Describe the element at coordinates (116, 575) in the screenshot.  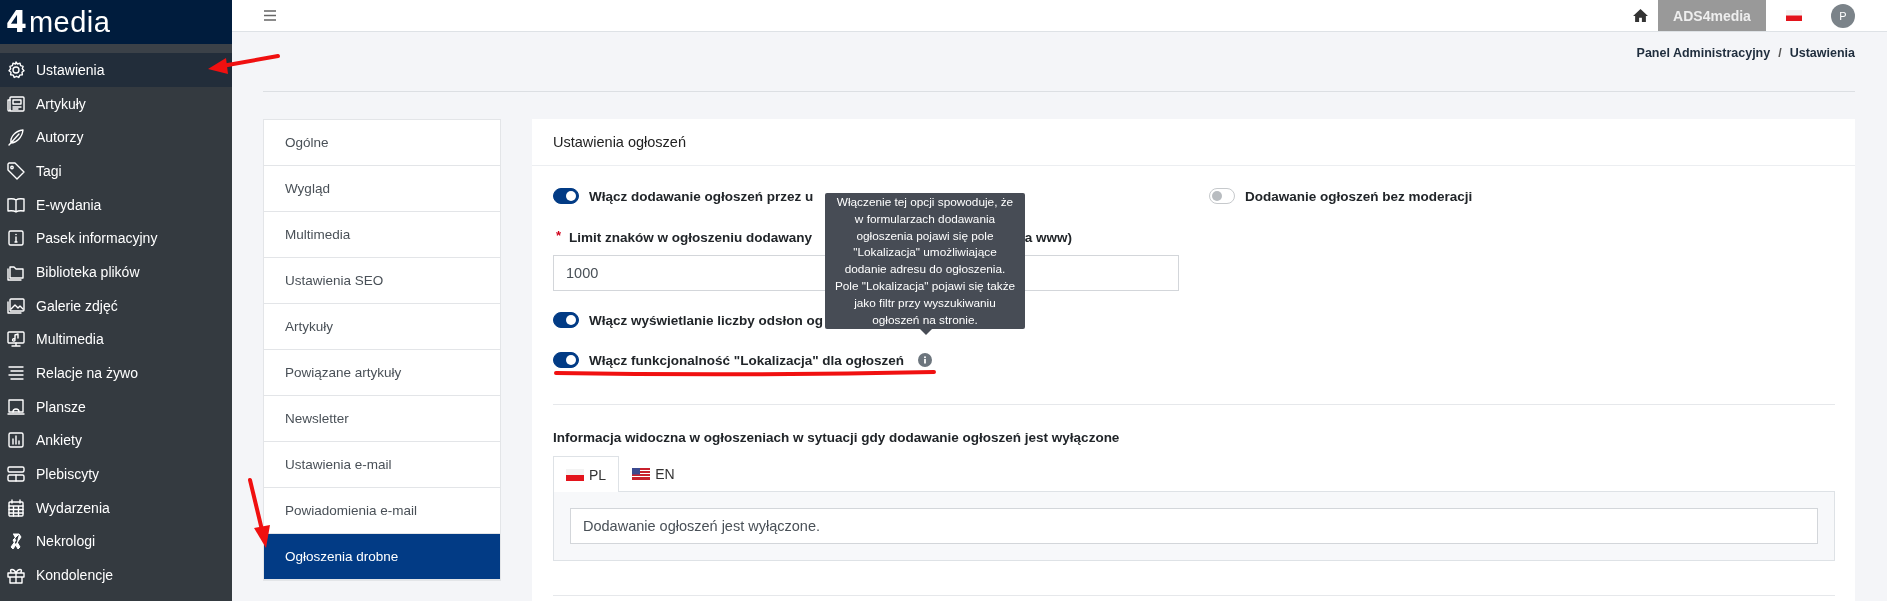
I see `sidebar-item: Kondolencje` at that location.